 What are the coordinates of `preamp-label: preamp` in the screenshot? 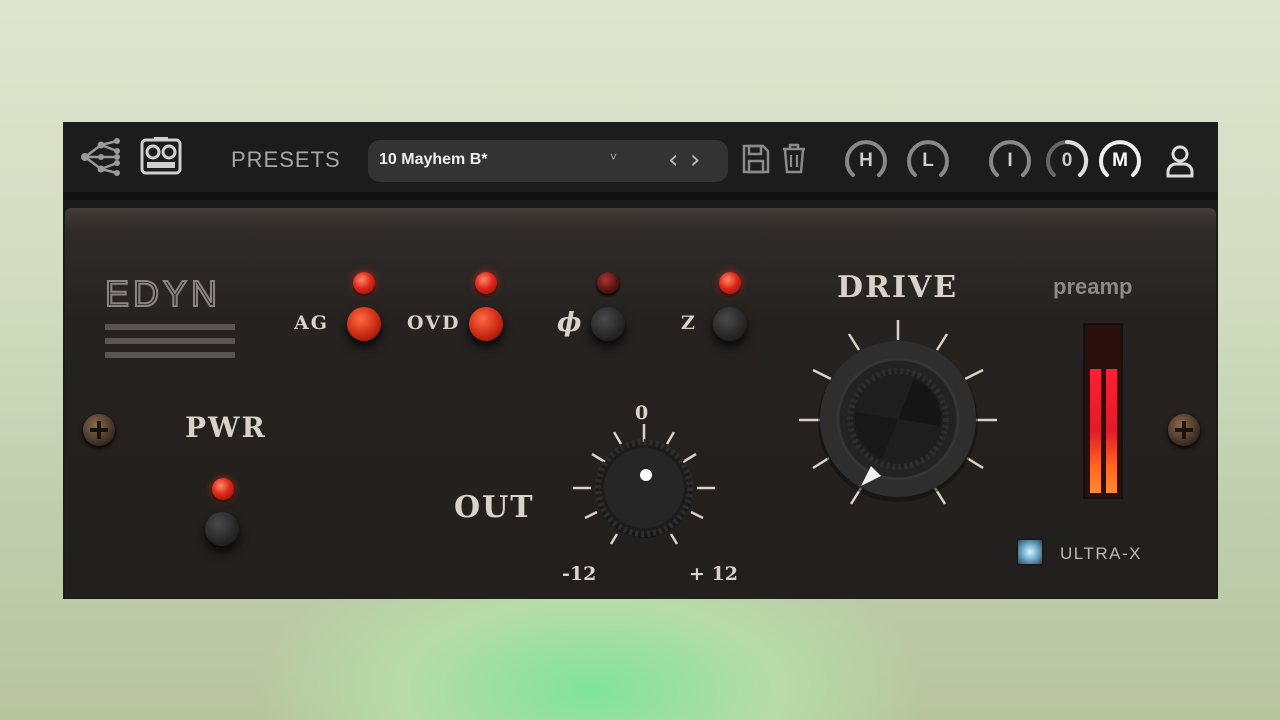 It's located at (1093, 286).